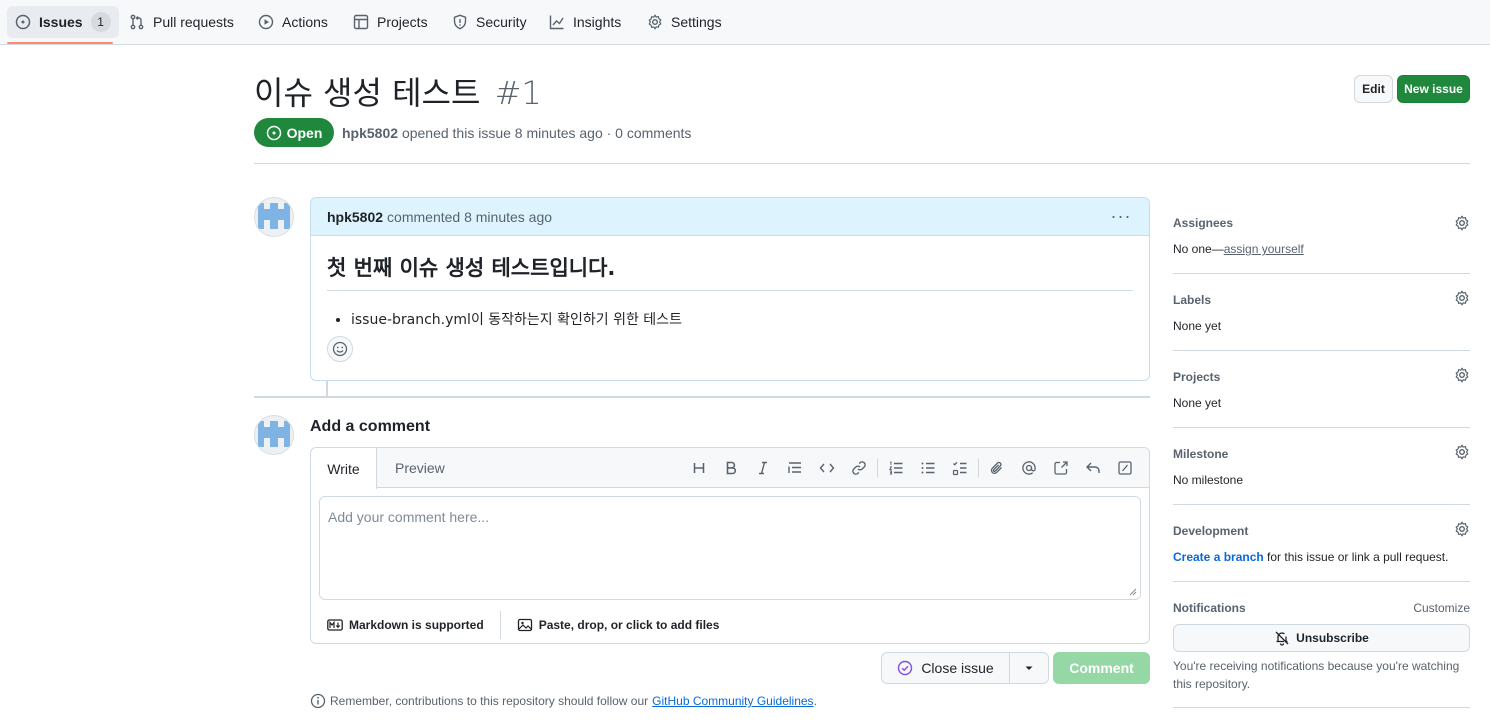  Describe the element at coordinates (193, 22) in the screenshot. I see `tab-pull-requests-label: Pull requests` at that location.